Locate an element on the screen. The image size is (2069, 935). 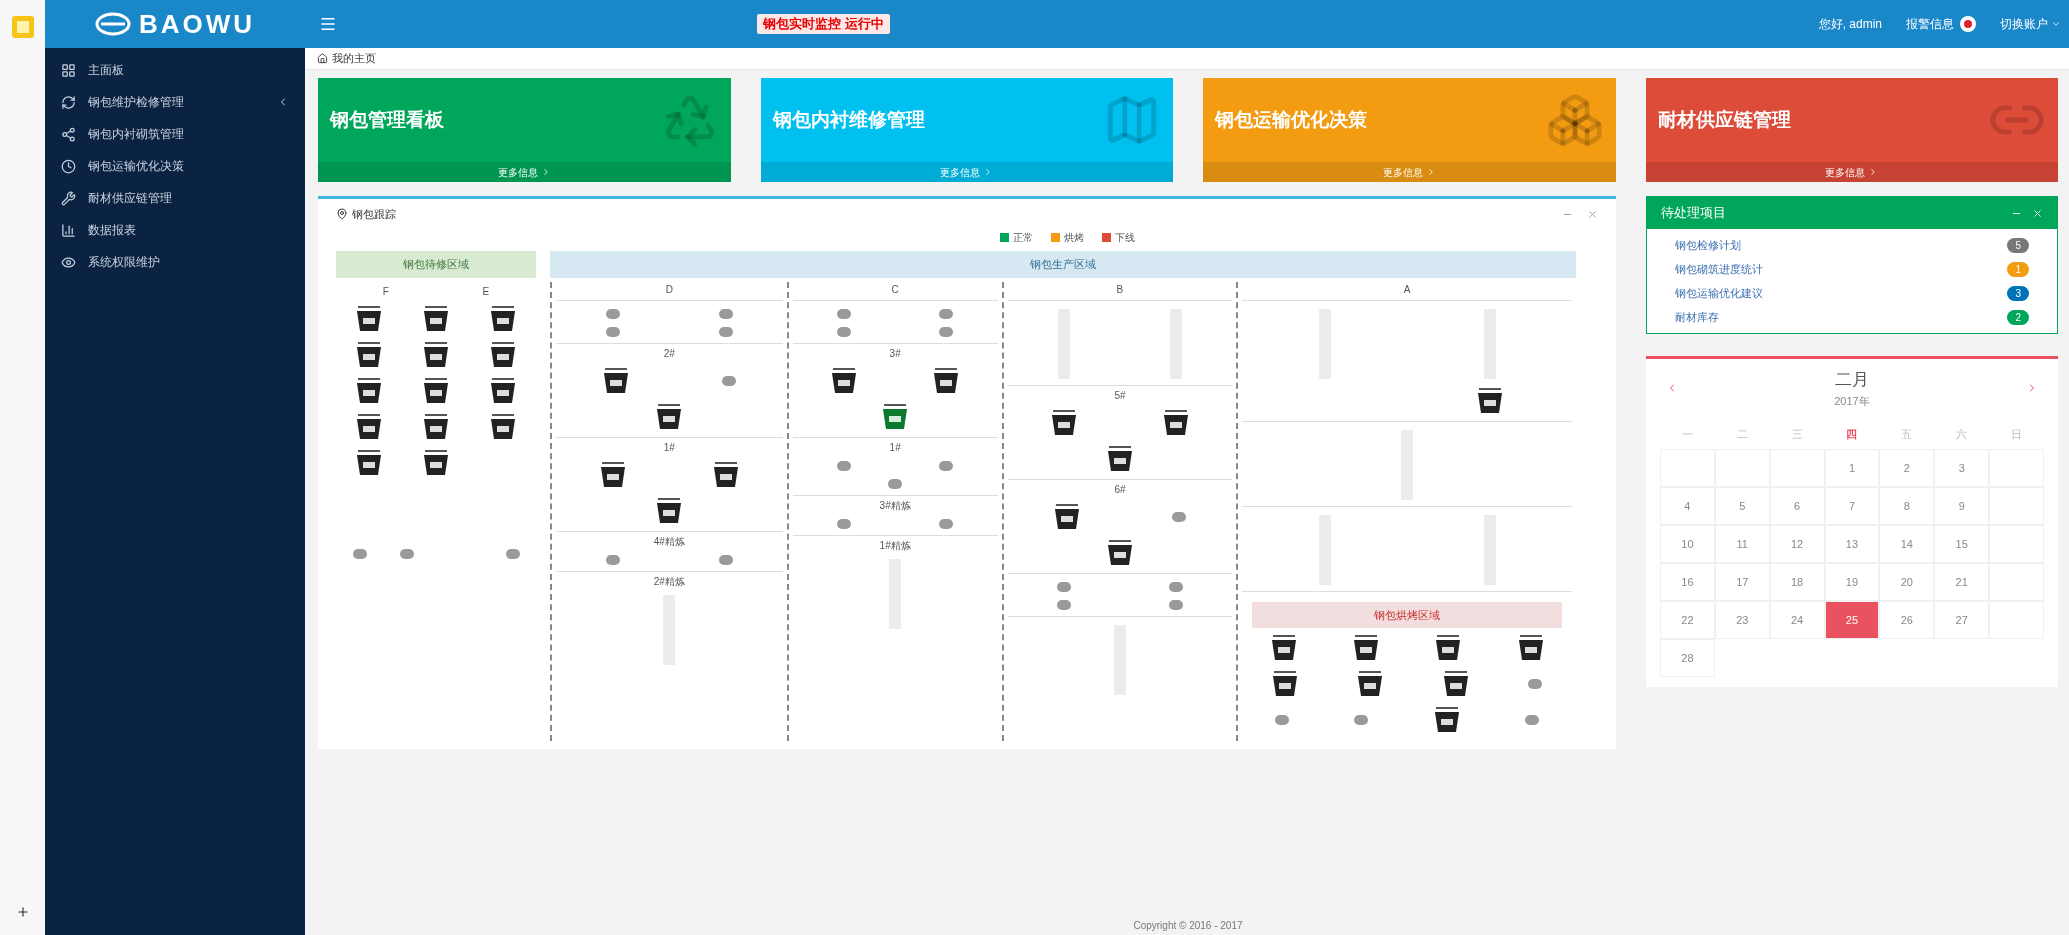
breadcrumb-link: 我的主页 is located at coordinates (354, 58).